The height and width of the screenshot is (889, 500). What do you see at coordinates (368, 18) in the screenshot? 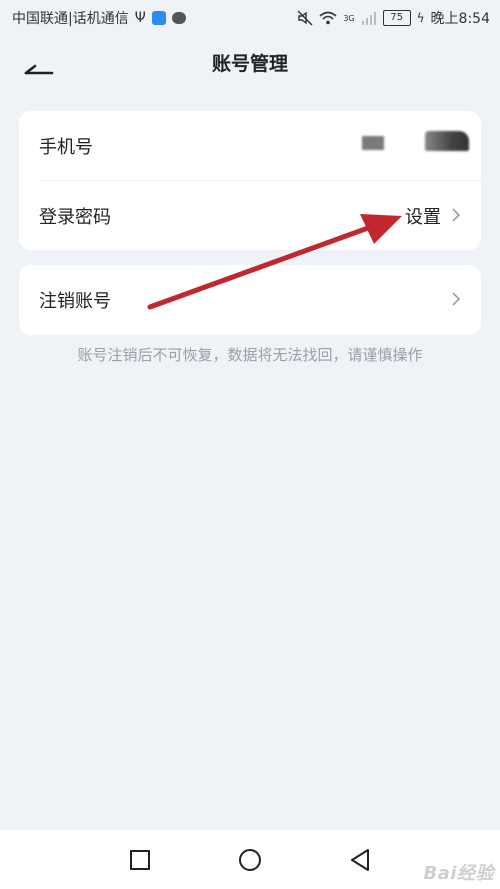
I see `signal-icon` at bounding box center [368, 18].